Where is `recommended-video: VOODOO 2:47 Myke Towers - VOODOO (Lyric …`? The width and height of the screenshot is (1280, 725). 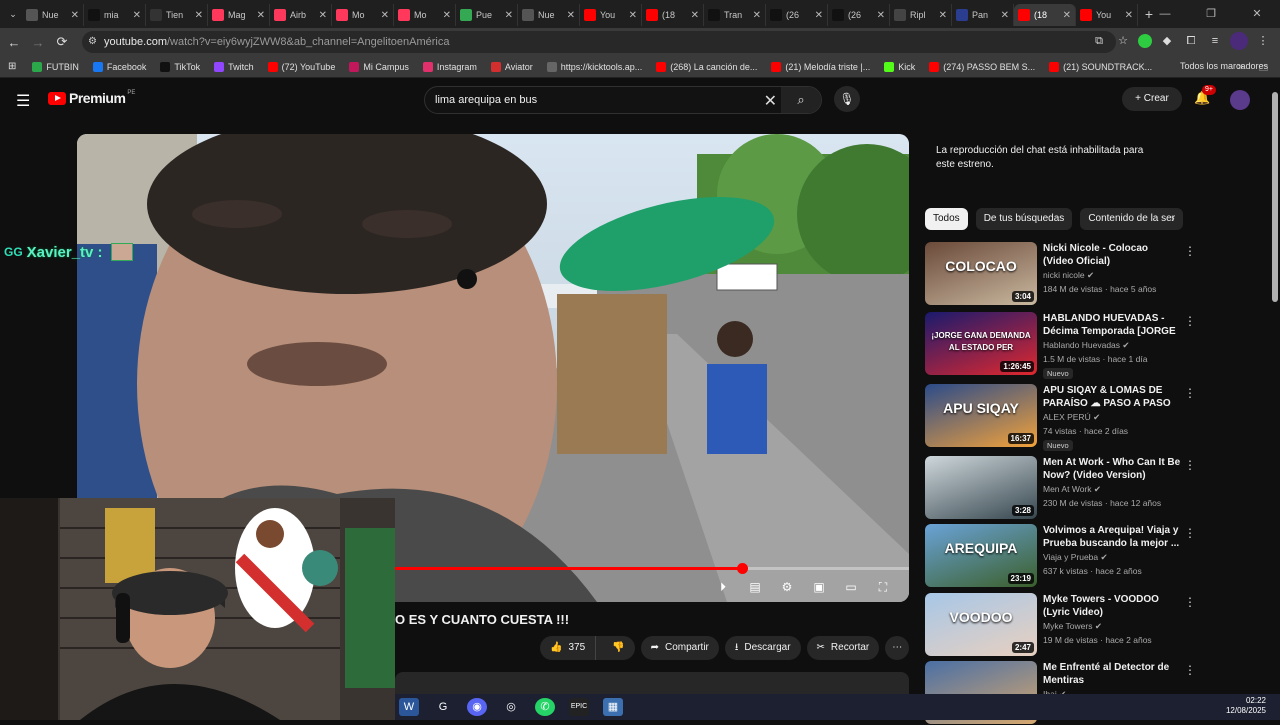 recommended-video: VOODOO 2:47 Myke Towers - VOODOO (Lyric … is located at coordinates (1060, 625).